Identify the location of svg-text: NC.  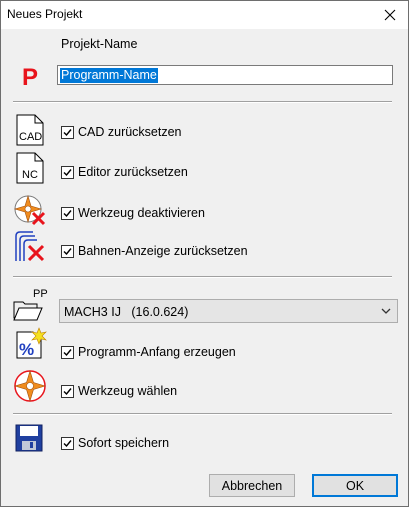
(30, 175).